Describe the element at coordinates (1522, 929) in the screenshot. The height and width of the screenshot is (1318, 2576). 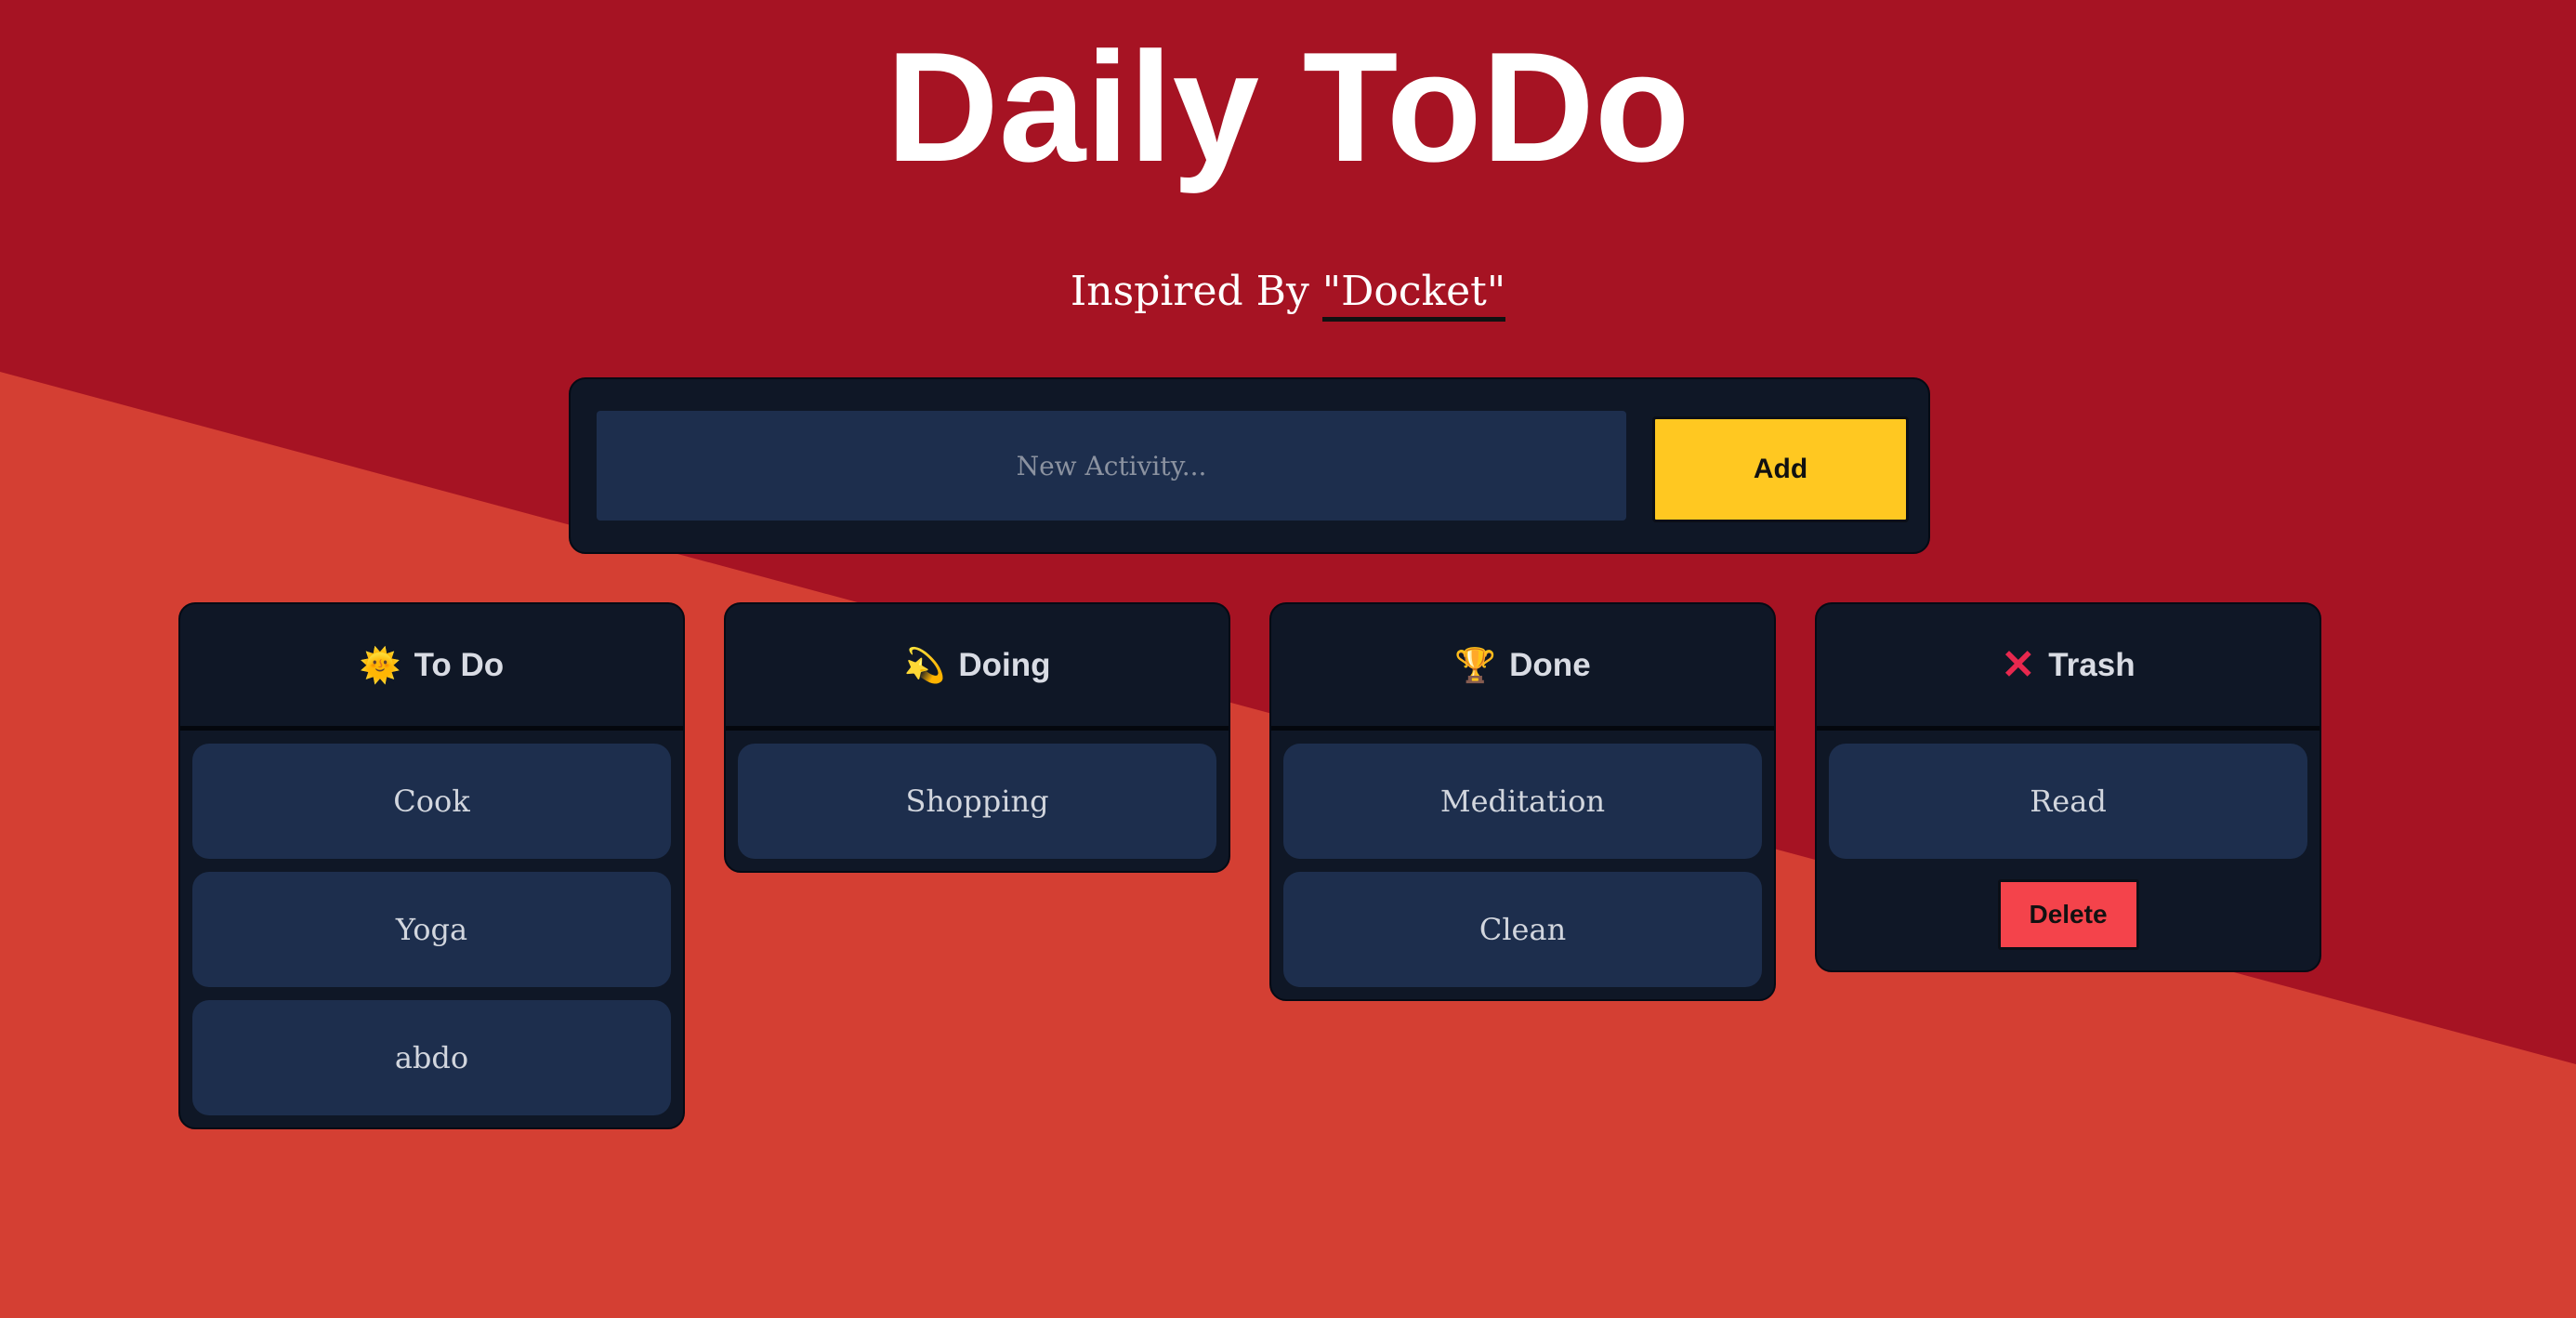
I see `task-card: Clean` at that location.